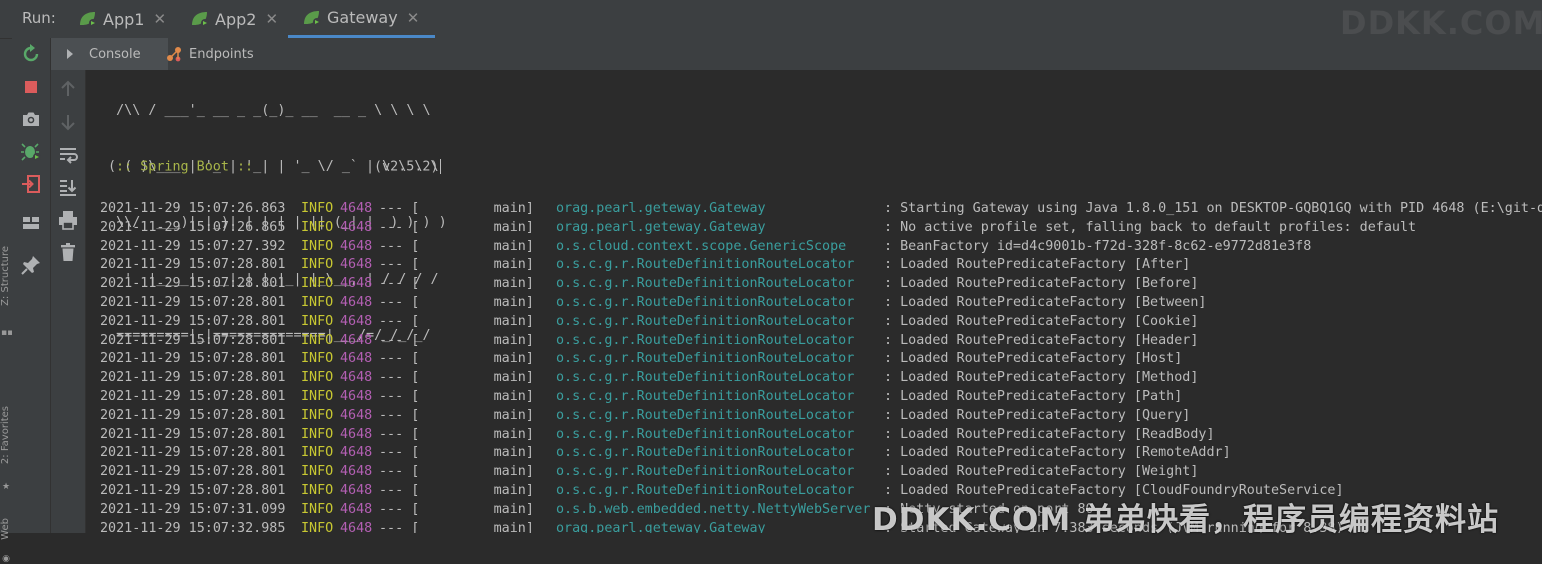 The image size is (1542, 564). What do you see at coordinates (68, 220) in the screenshot?
I see `print-icon` at bounding box center [68, 220].